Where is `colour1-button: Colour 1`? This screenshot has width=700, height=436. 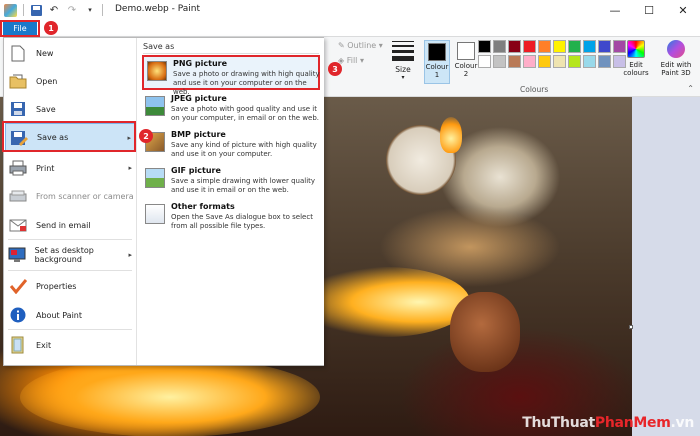
colour1-button: Colour 1 is located at coordinates (437, 62).